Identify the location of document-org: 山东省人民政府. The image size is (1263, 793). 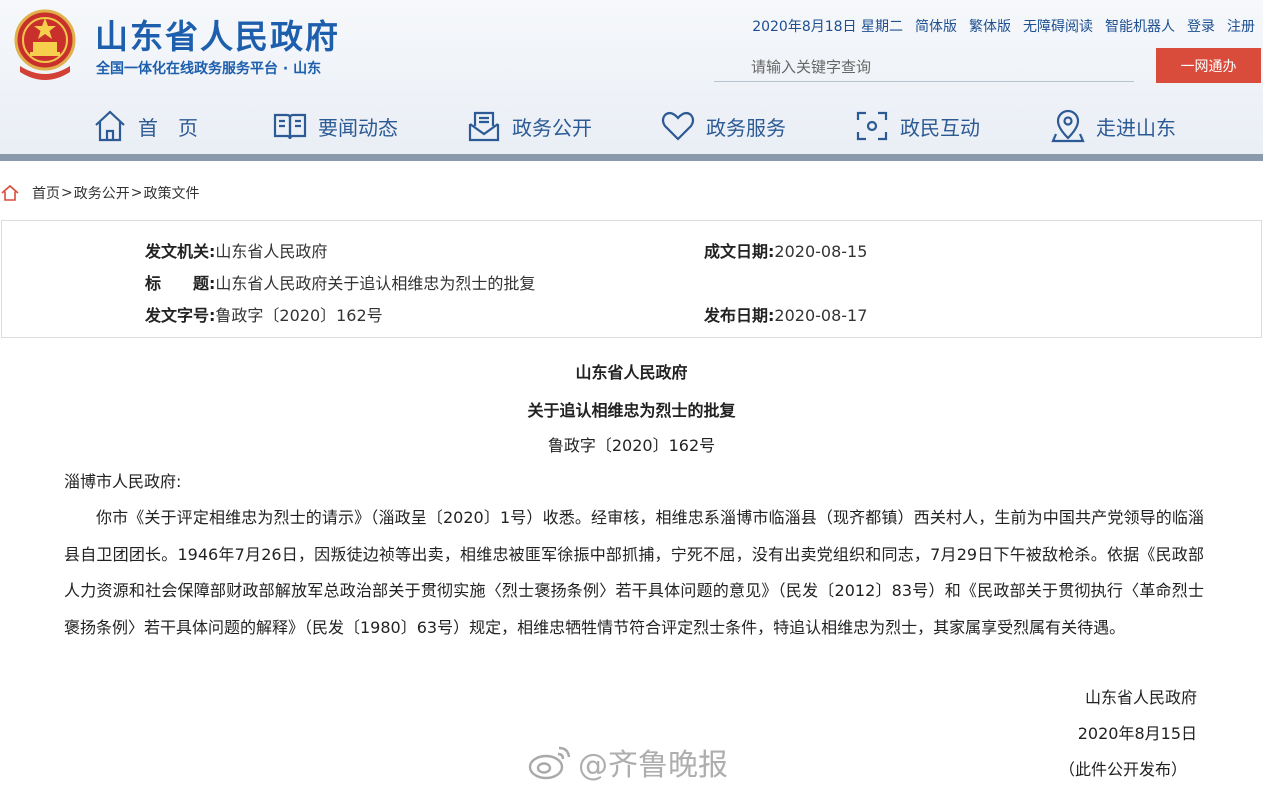
(631, 372).